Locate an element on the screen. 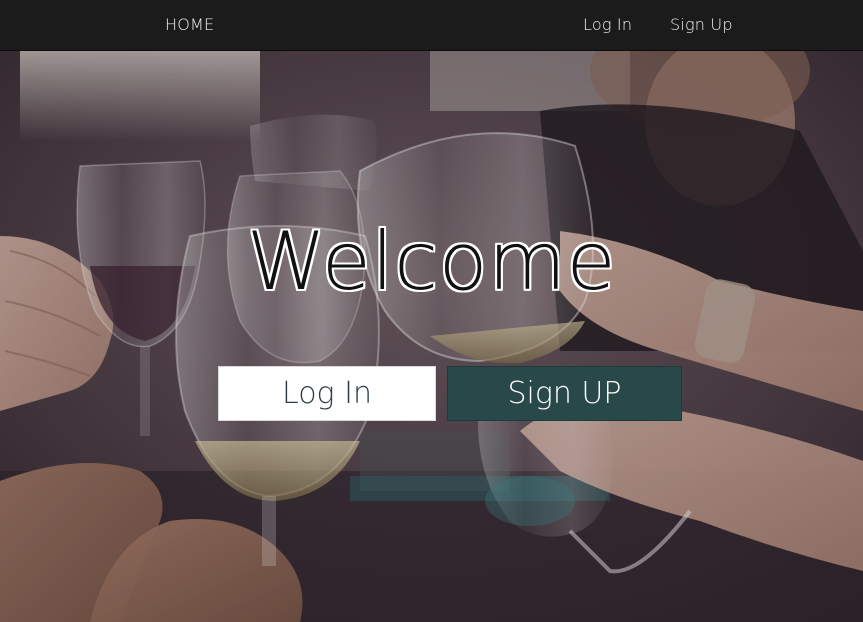  signup-button: Sign UP is located at coordinates (564, 393).